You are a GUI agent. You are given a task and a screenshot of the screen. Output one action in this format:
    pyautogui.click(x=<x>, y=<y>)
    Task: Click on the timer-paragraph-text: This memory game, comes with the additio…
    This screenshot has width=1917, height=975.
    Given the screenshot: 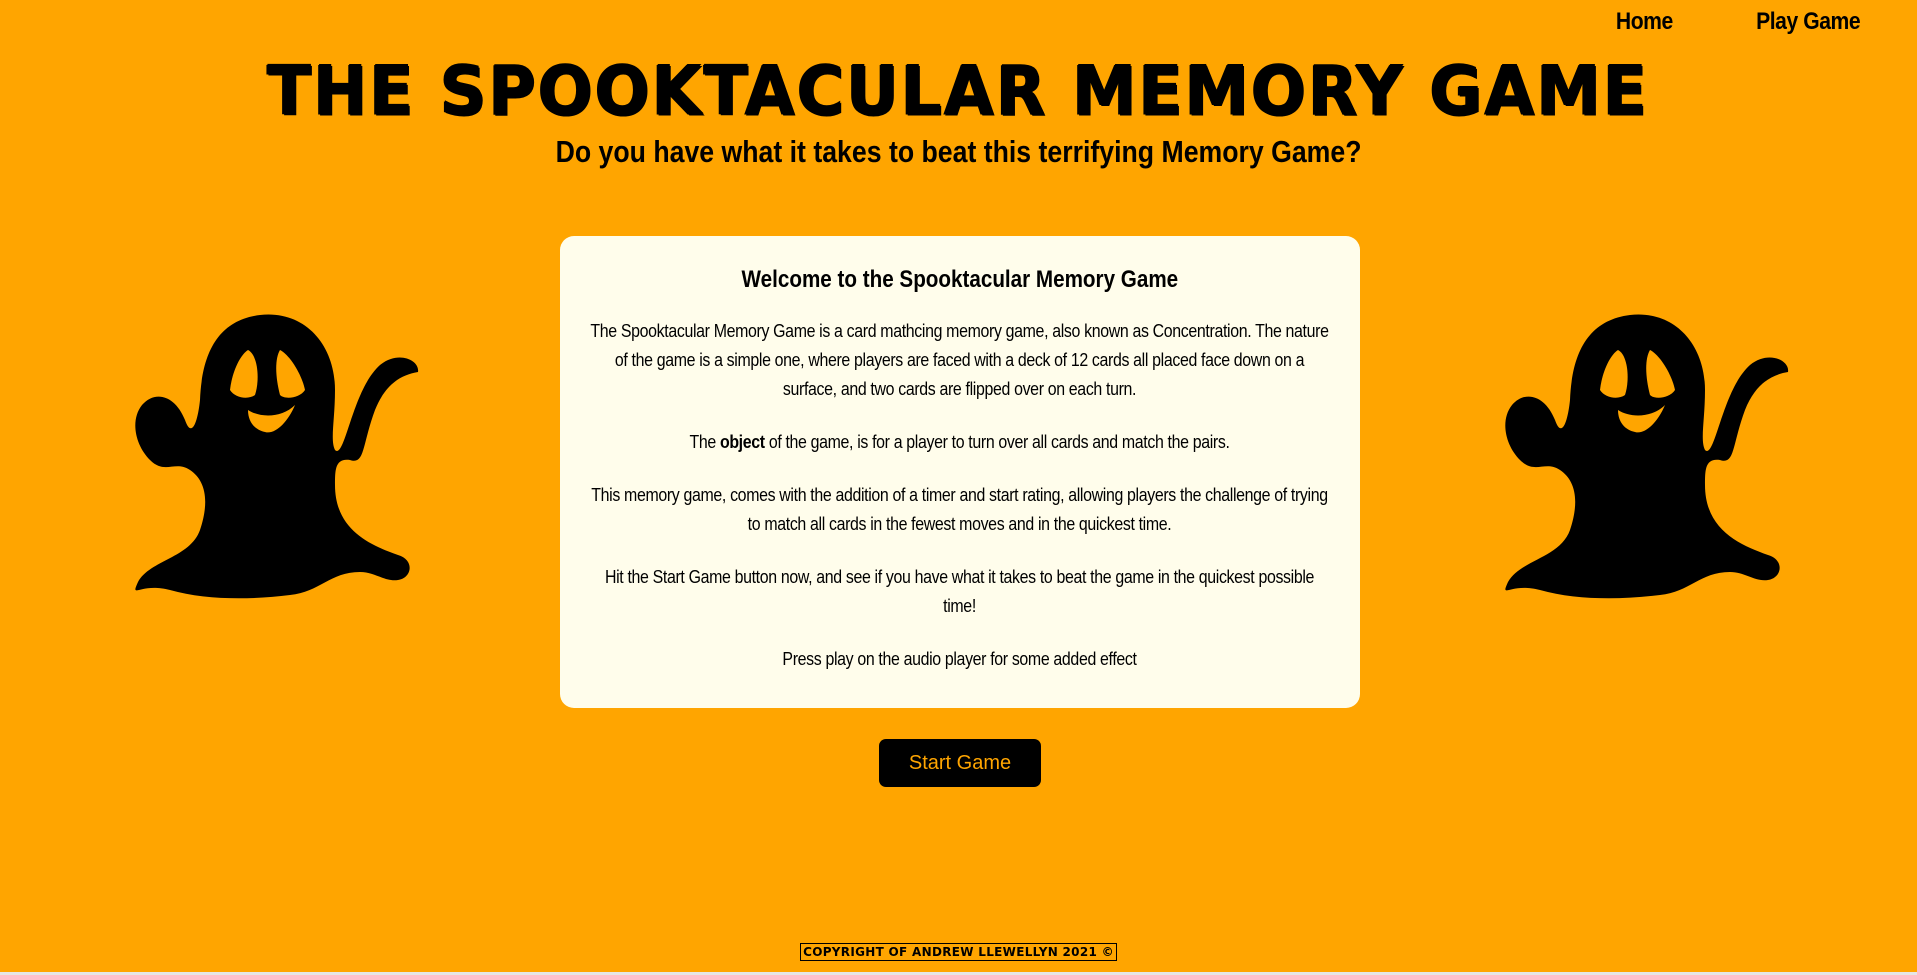 What is the action you would take?
    pyautogui.click(x=960, y=509)
    